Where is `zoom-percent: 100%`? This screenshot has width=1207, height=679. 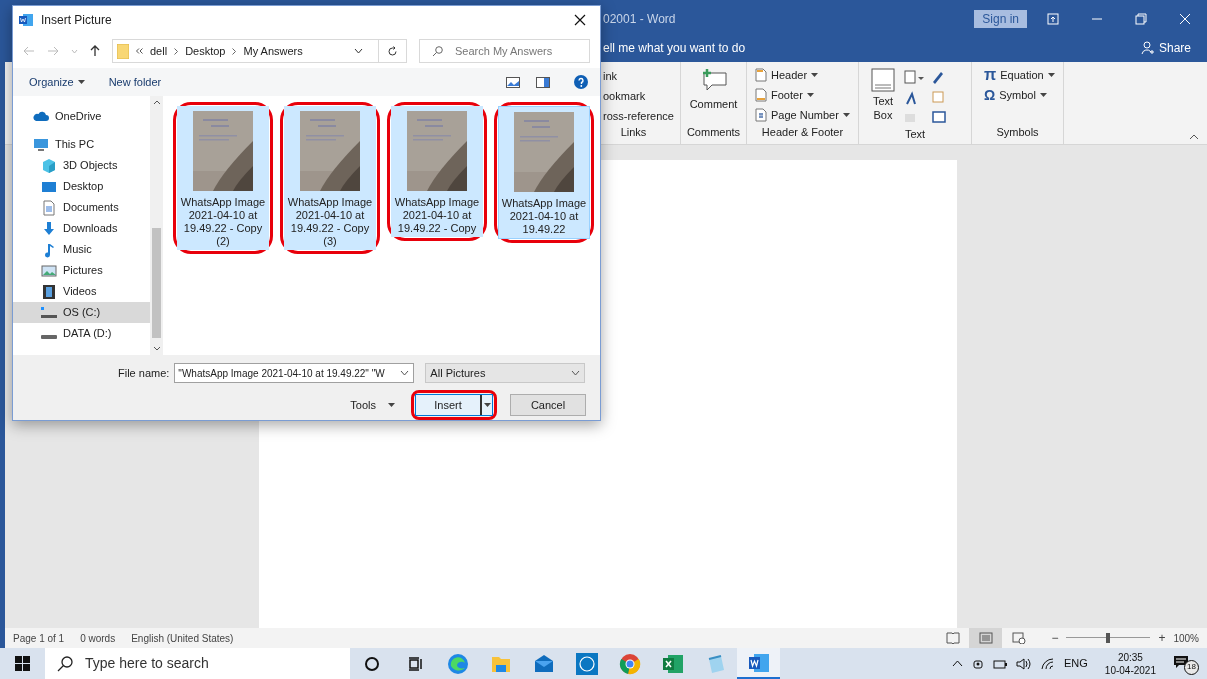
zoom-percent: 100% is located at coordinates (1186, 638).